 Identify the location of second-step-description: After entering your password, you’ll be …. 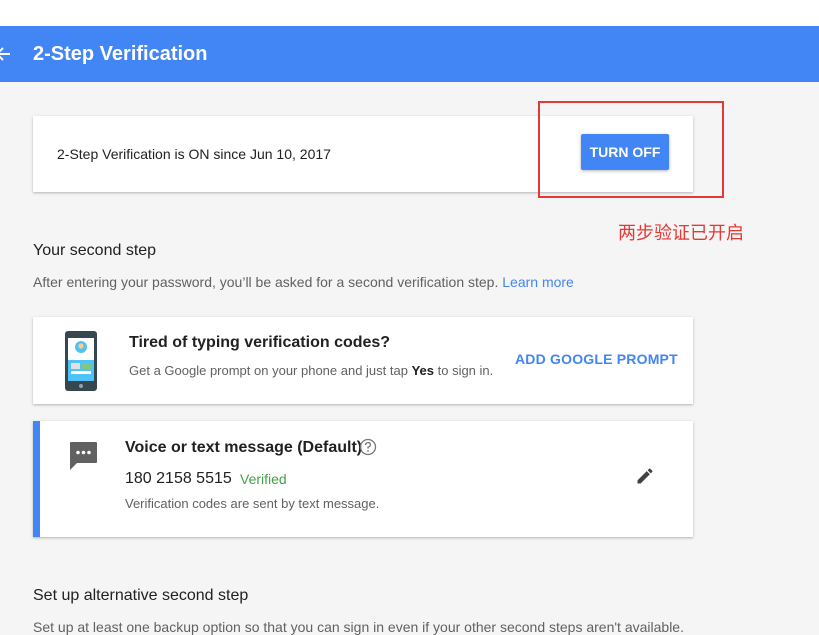
(303, 282).